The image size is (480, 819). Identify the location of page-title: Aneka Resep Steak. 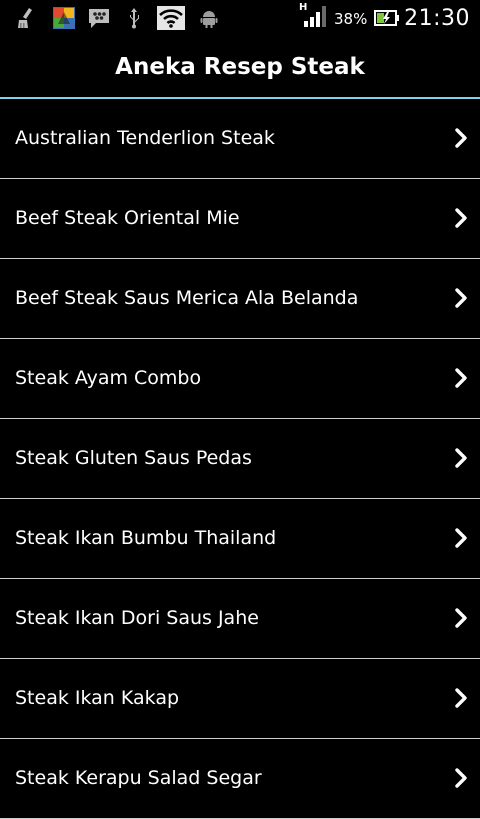
(240, 66).